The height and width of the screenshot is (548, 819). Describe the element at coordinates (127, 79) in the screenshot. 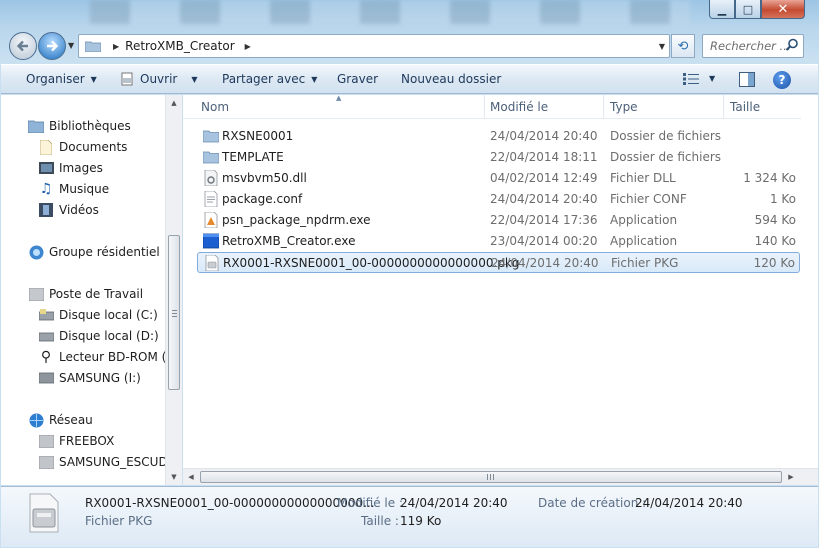

I see `open-file-icon` at that location.